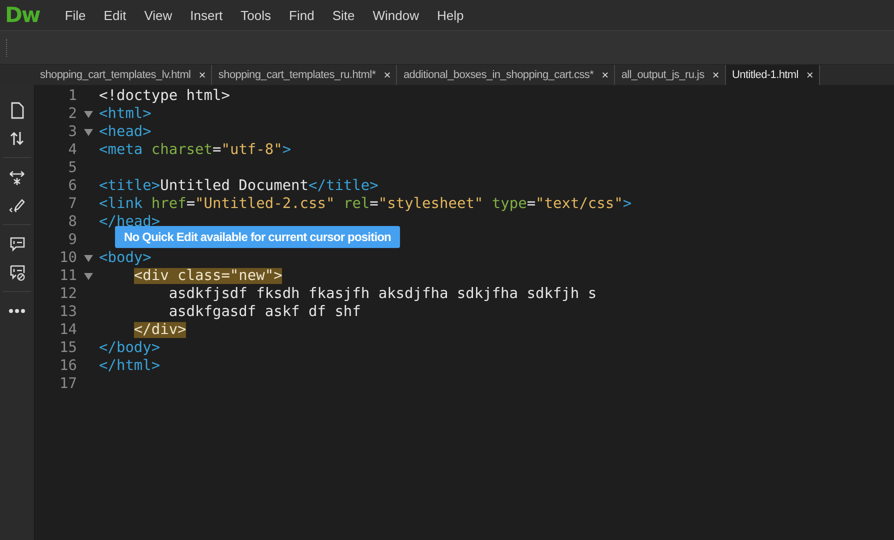 This screenshot has height=540, width=894. What do you see at coordinates (129, 348) in the screenshot?
I see `code-line: </body>` at bounding box center [129, 348].